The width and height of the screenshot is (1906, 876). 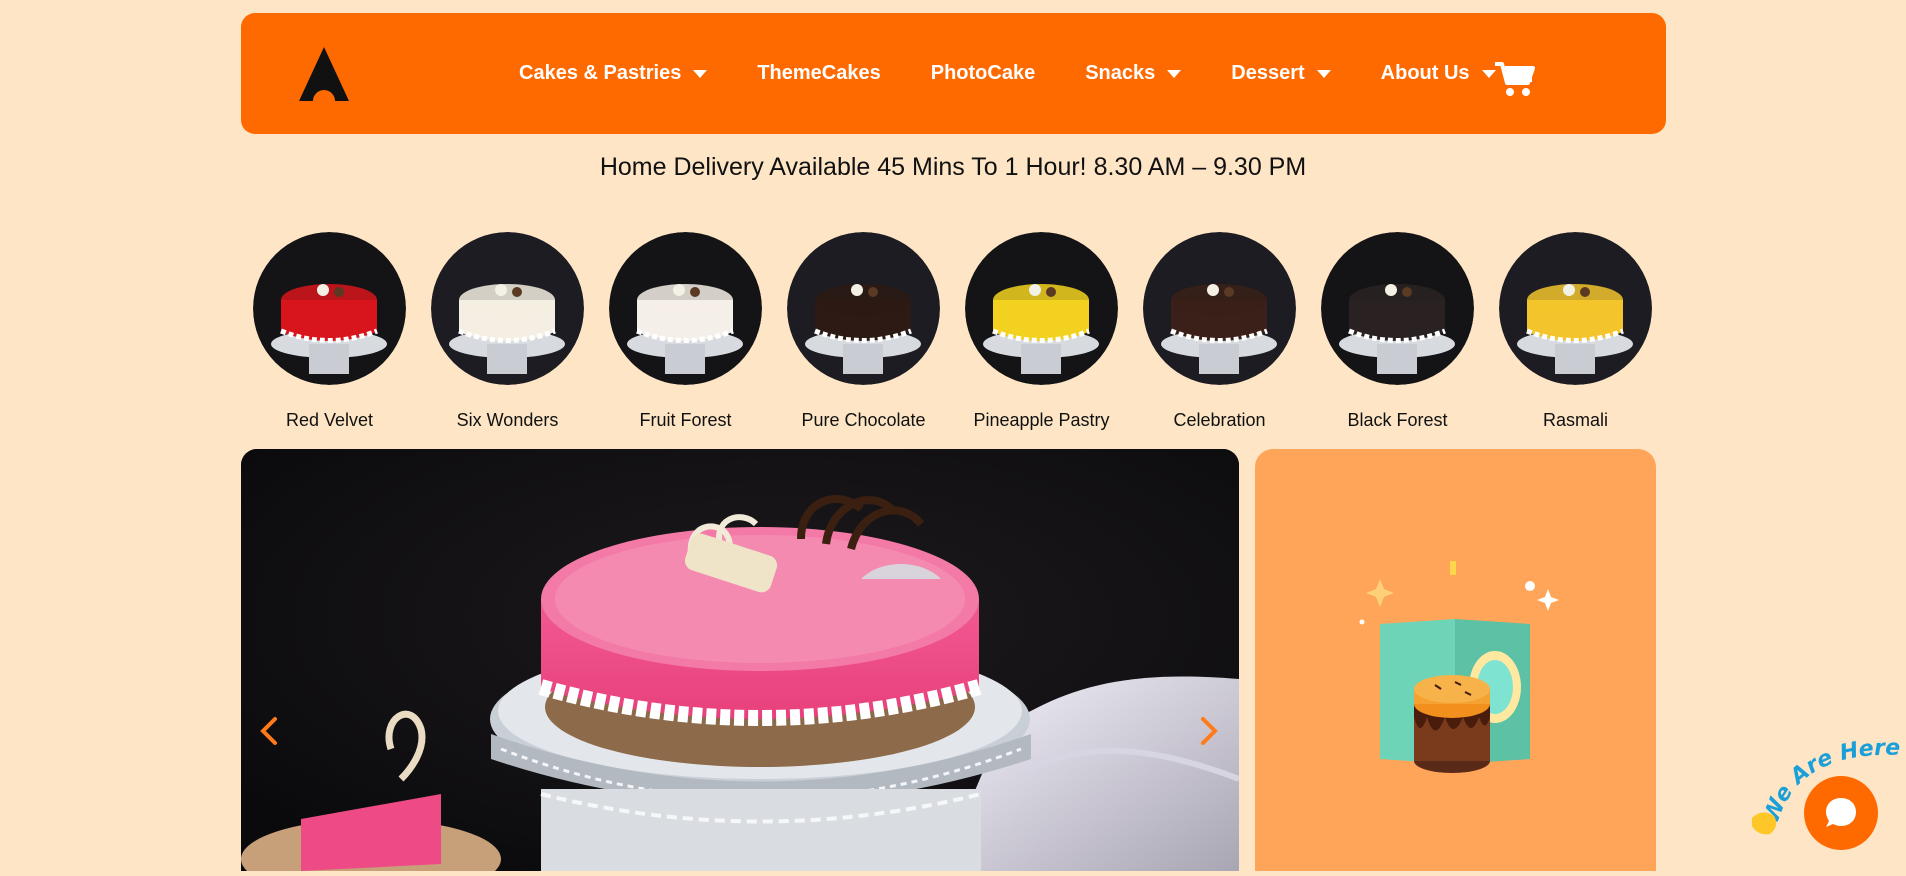 I want to click on category-item: Fruit Forest, so click(x=685, y=331).